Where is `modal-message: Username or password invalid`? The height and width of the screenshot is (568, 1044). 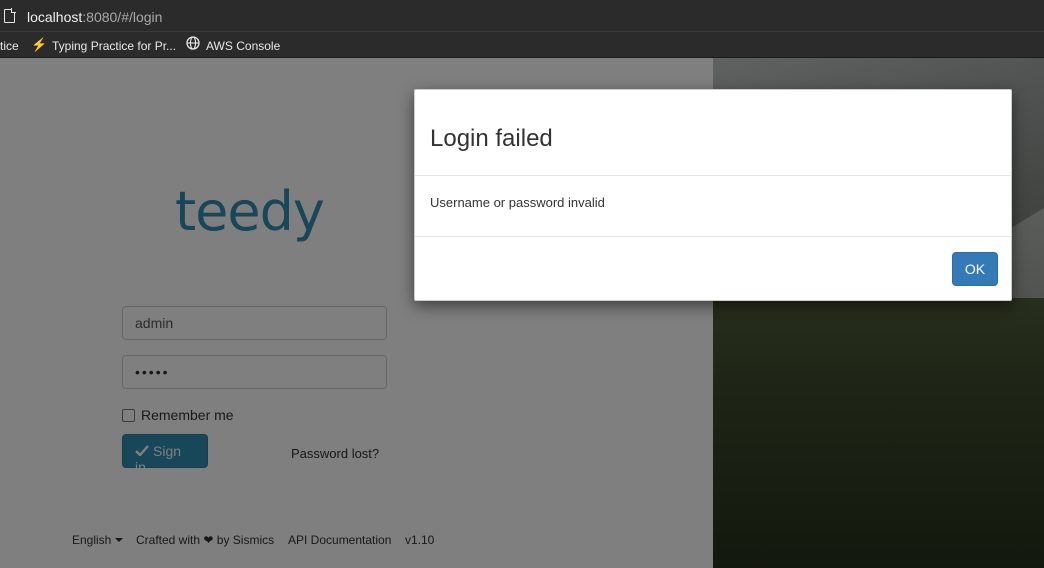 modal-message: Username or password invalid is located at coordinates (517, 202).